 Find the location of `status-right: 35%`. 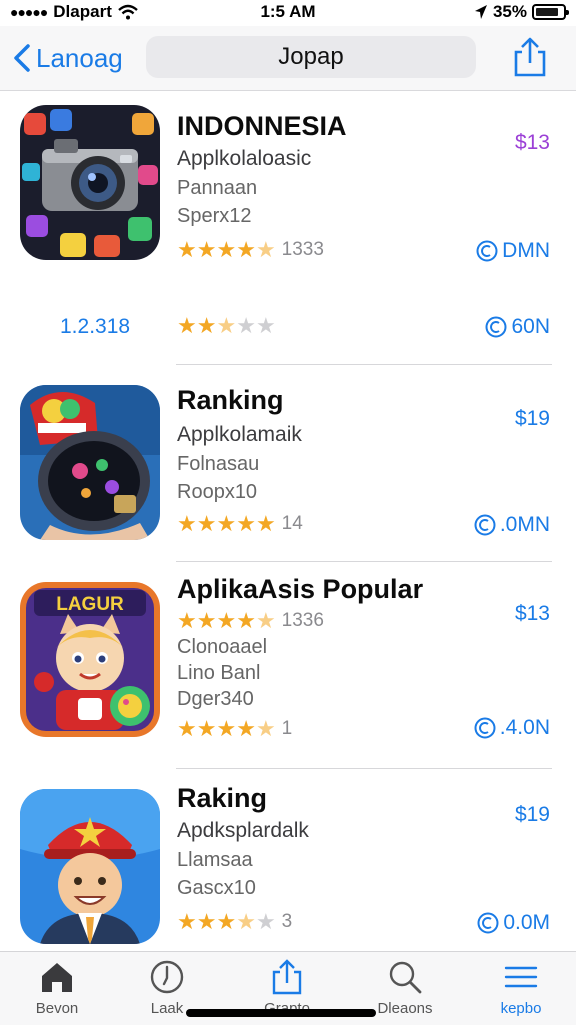

status-right: 35% is located at coordinates (521, 12).